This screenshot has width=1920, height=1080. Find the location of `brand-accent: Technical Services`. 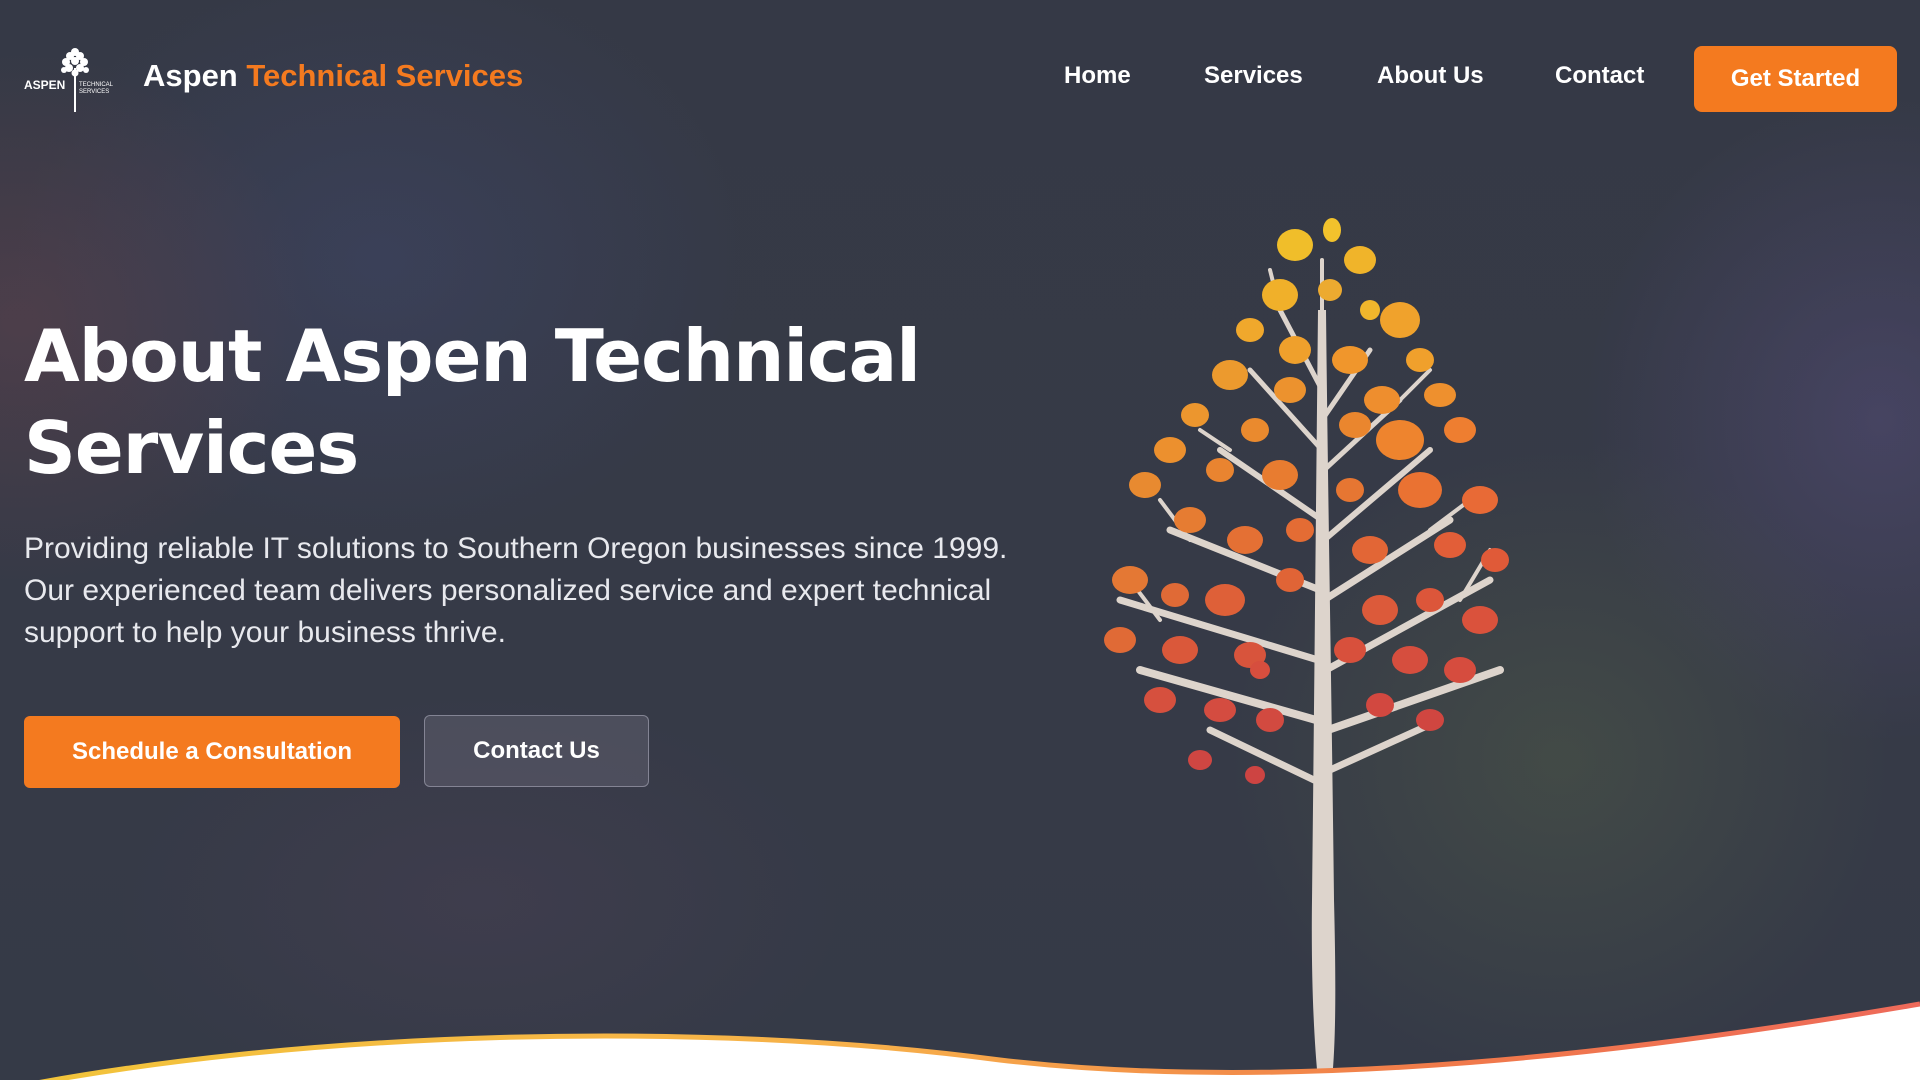

brand-accent: Technical Services is located at coordinates (385, 75).